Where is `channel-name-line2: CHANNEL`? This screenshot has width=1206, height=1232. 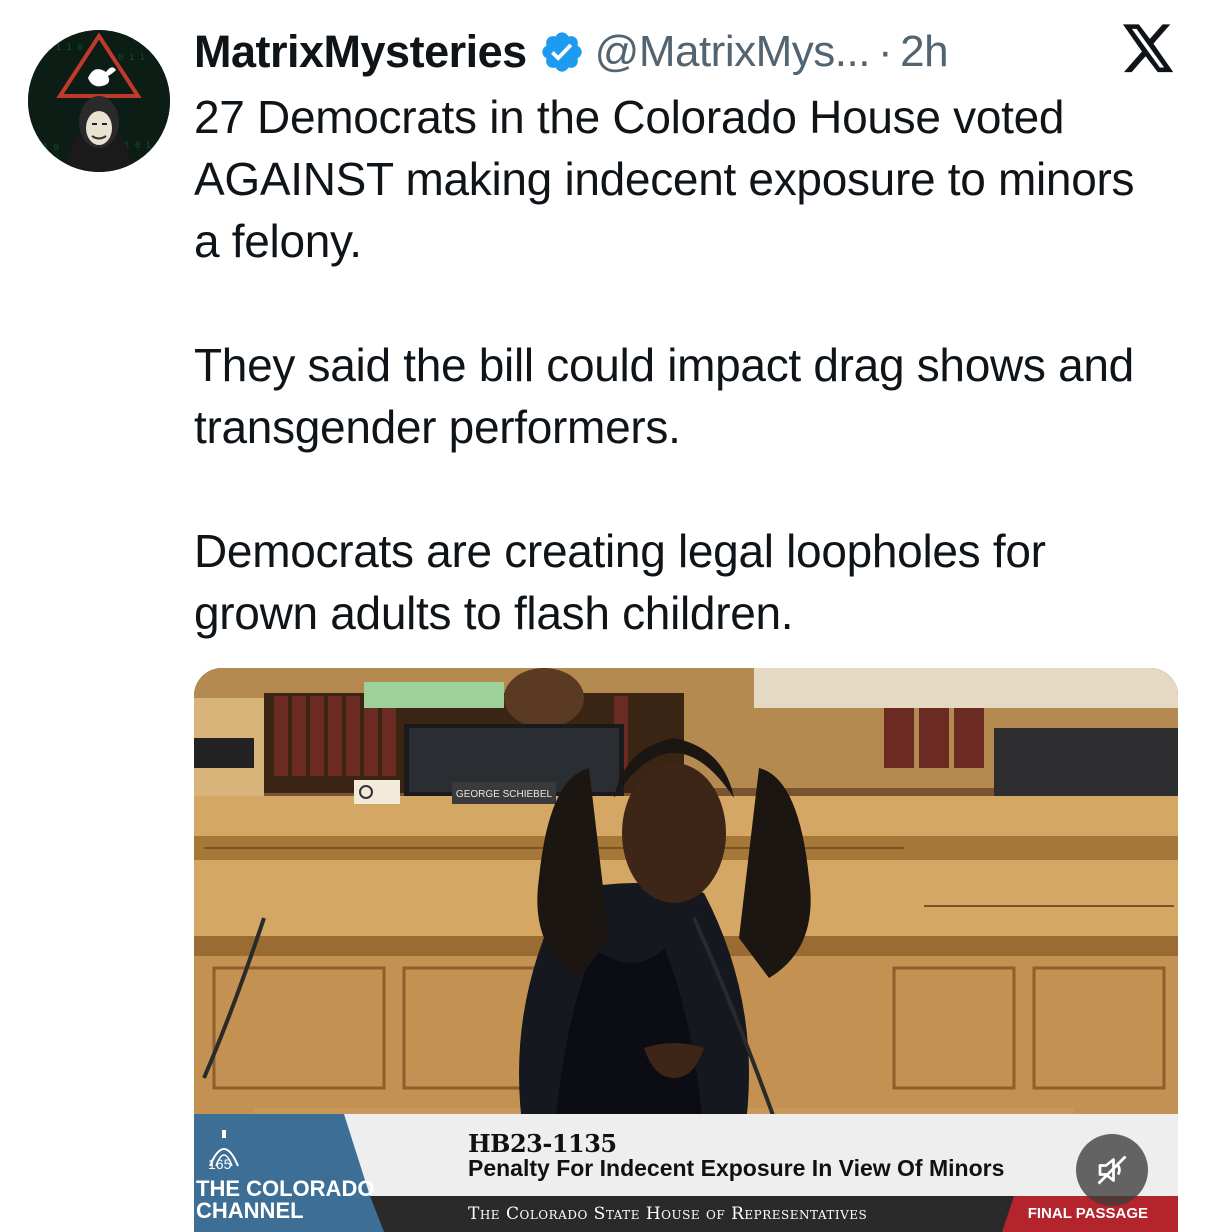 channel-name-line2: CHANNEL is located at coordinates (250, 1210).